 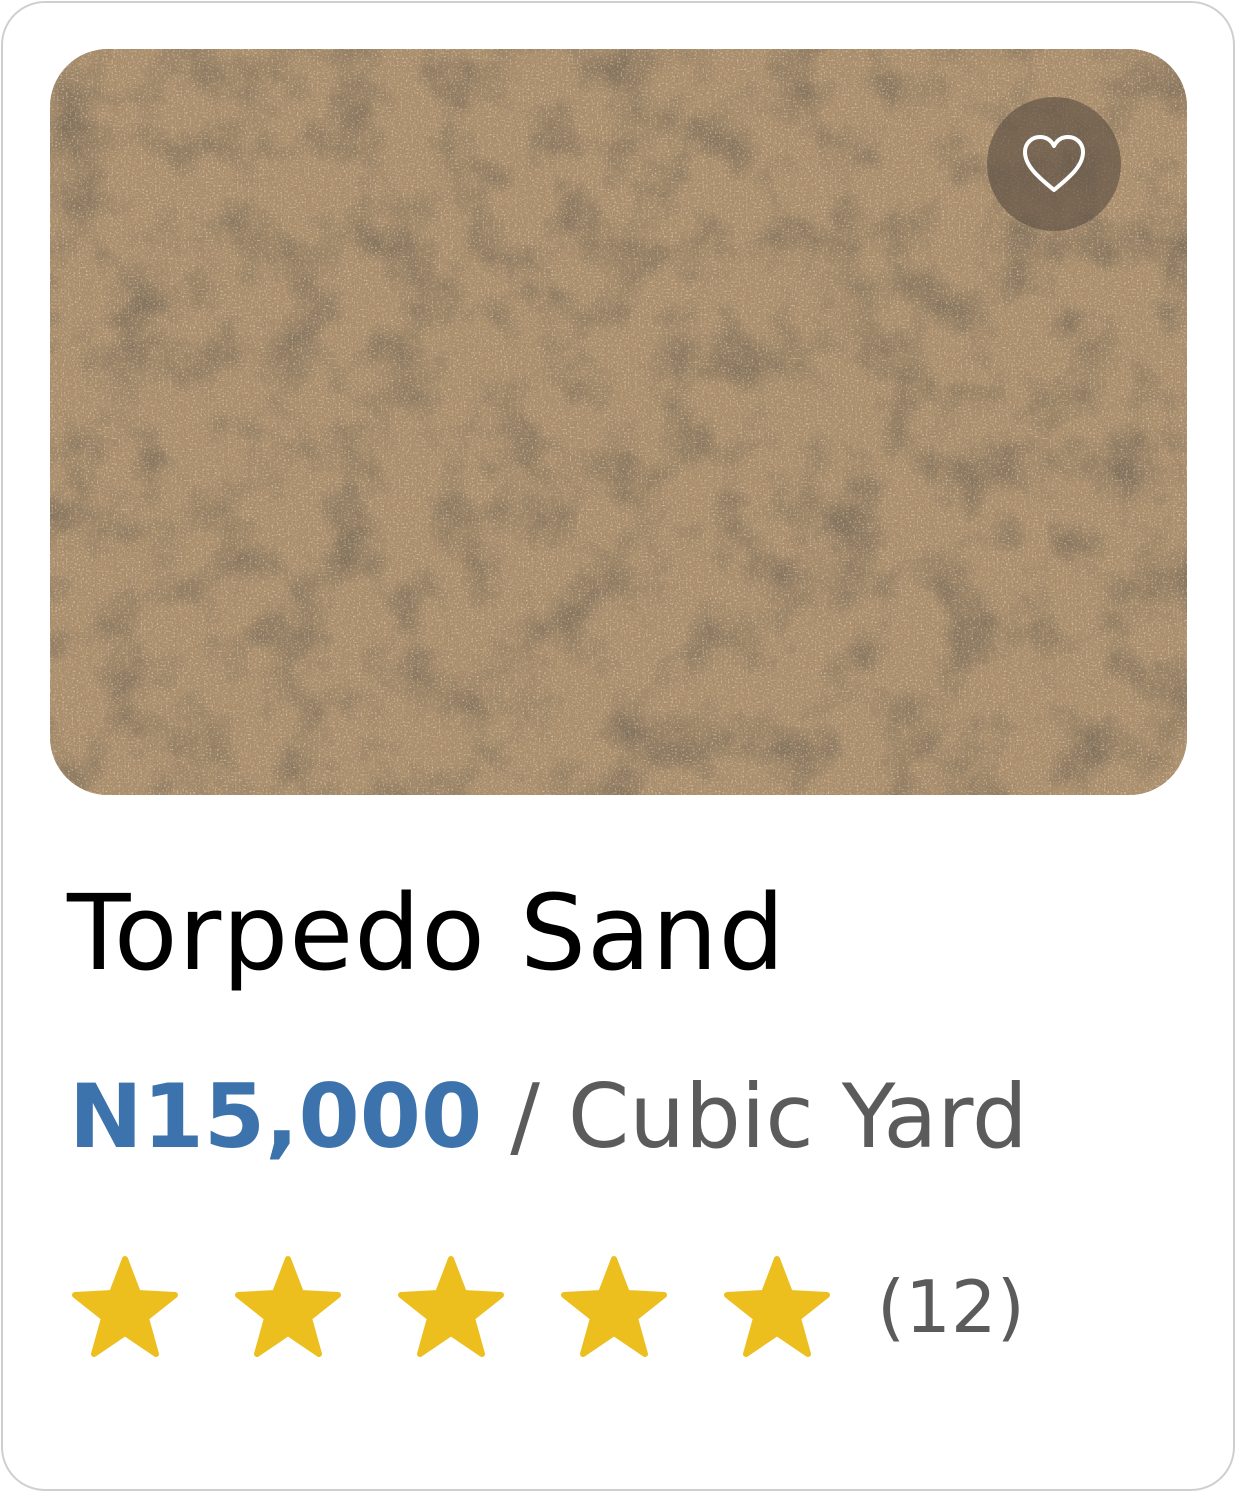 I want to click on review-count: (12), so click(x=951, y=1307).